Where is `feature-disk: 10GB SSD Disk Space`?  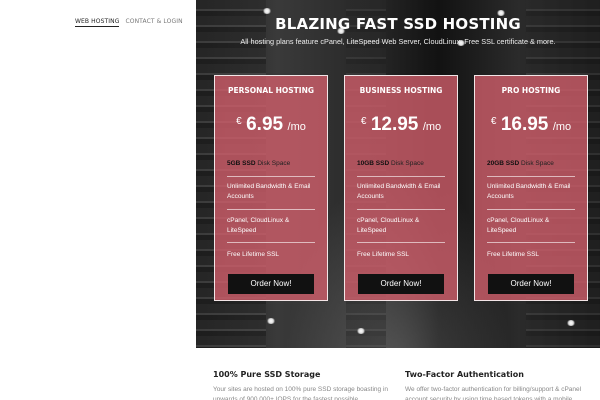
feature-disk: 10GB SSD Disk Space is located at coordinates (401, 164).